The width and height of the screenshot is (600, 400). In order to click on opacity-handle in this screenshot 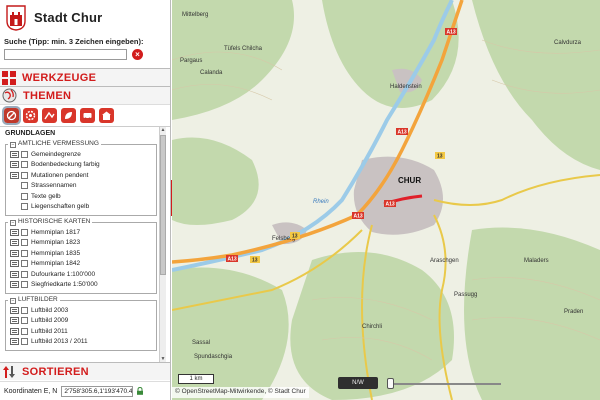, I will do `click(390, 383)`.